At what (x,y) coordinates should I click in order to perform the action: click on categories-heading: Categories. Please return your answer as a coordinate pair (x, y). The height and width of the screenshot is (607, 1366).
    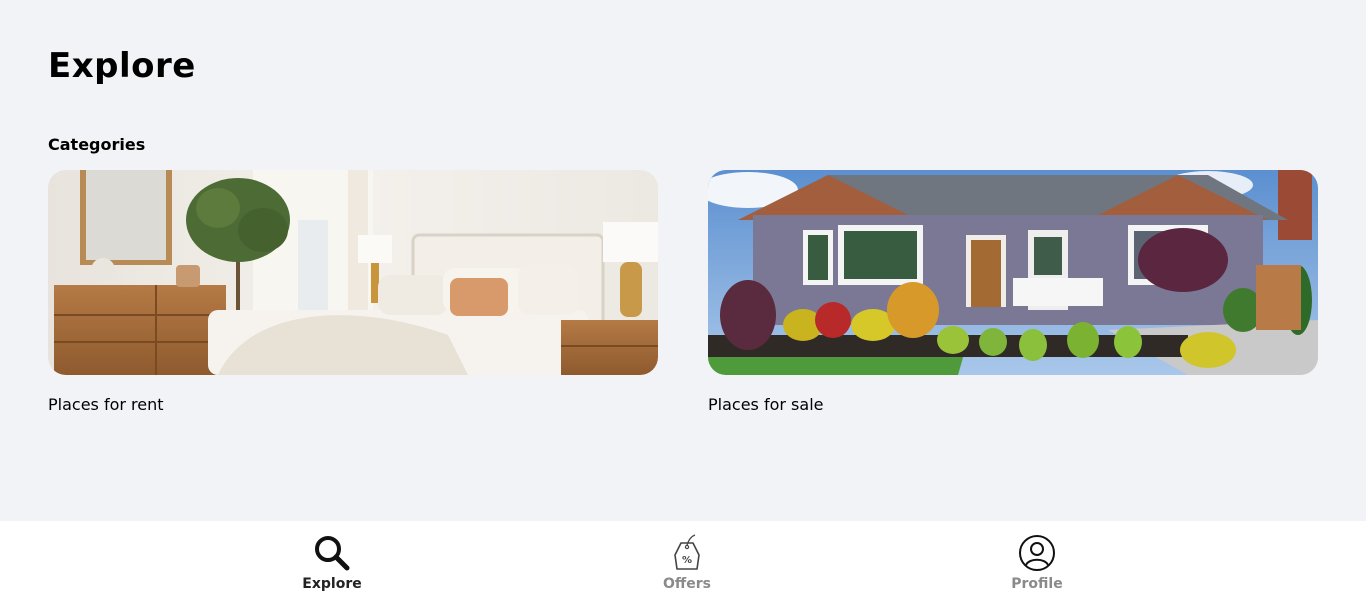
    Looking at the image, I should click on (97, 144).